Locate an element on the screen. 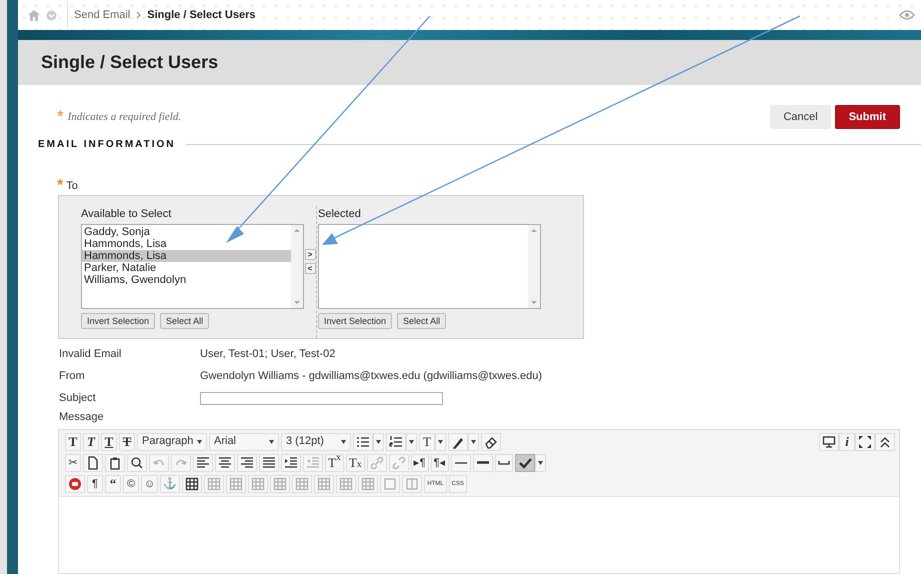 Image resolution: width=921 pixels, height=574 pixels. toolbar-button is located at coordinates (524, 463).